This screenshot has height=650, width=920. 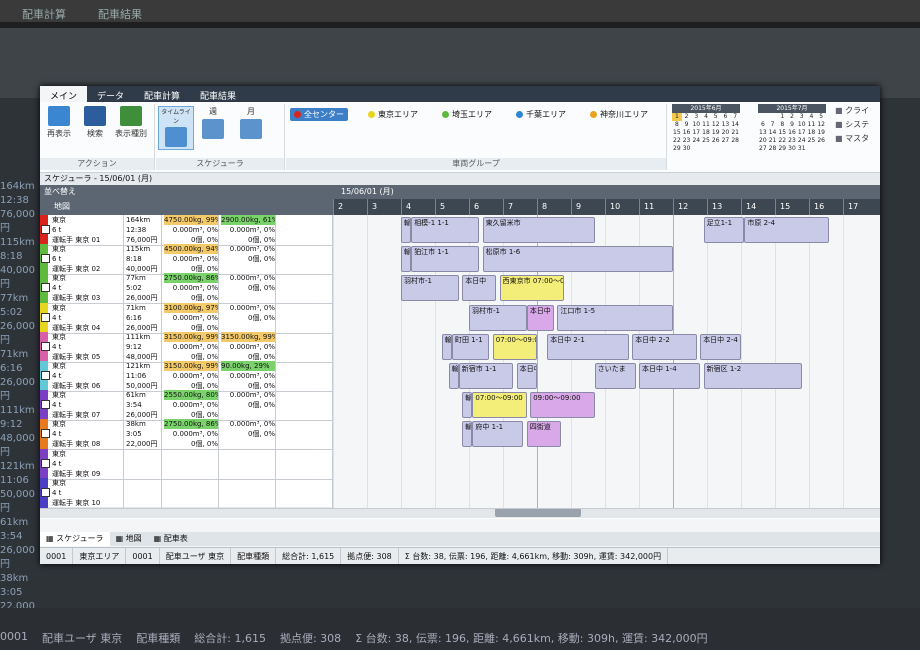 I want to click on calendar-day: 13, so click(x=726, y=125).